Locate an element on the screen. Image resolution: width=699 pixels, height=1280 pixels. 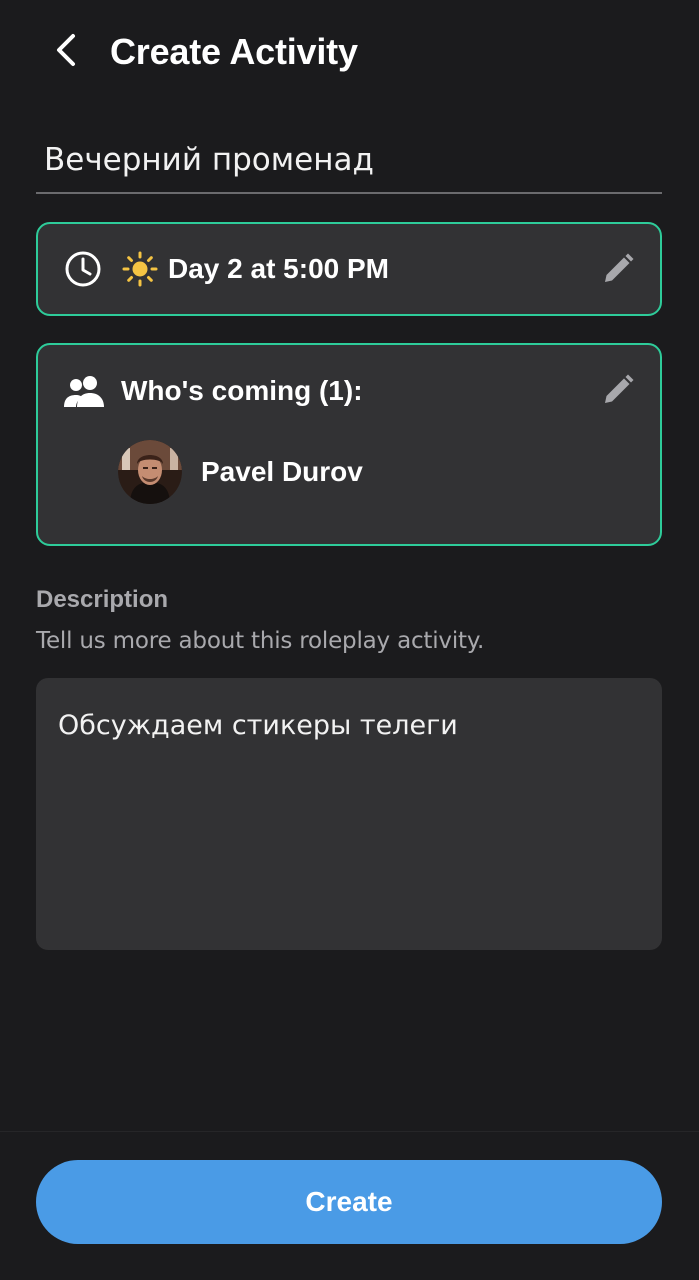
group-icon is located at coordinates (84, 391).